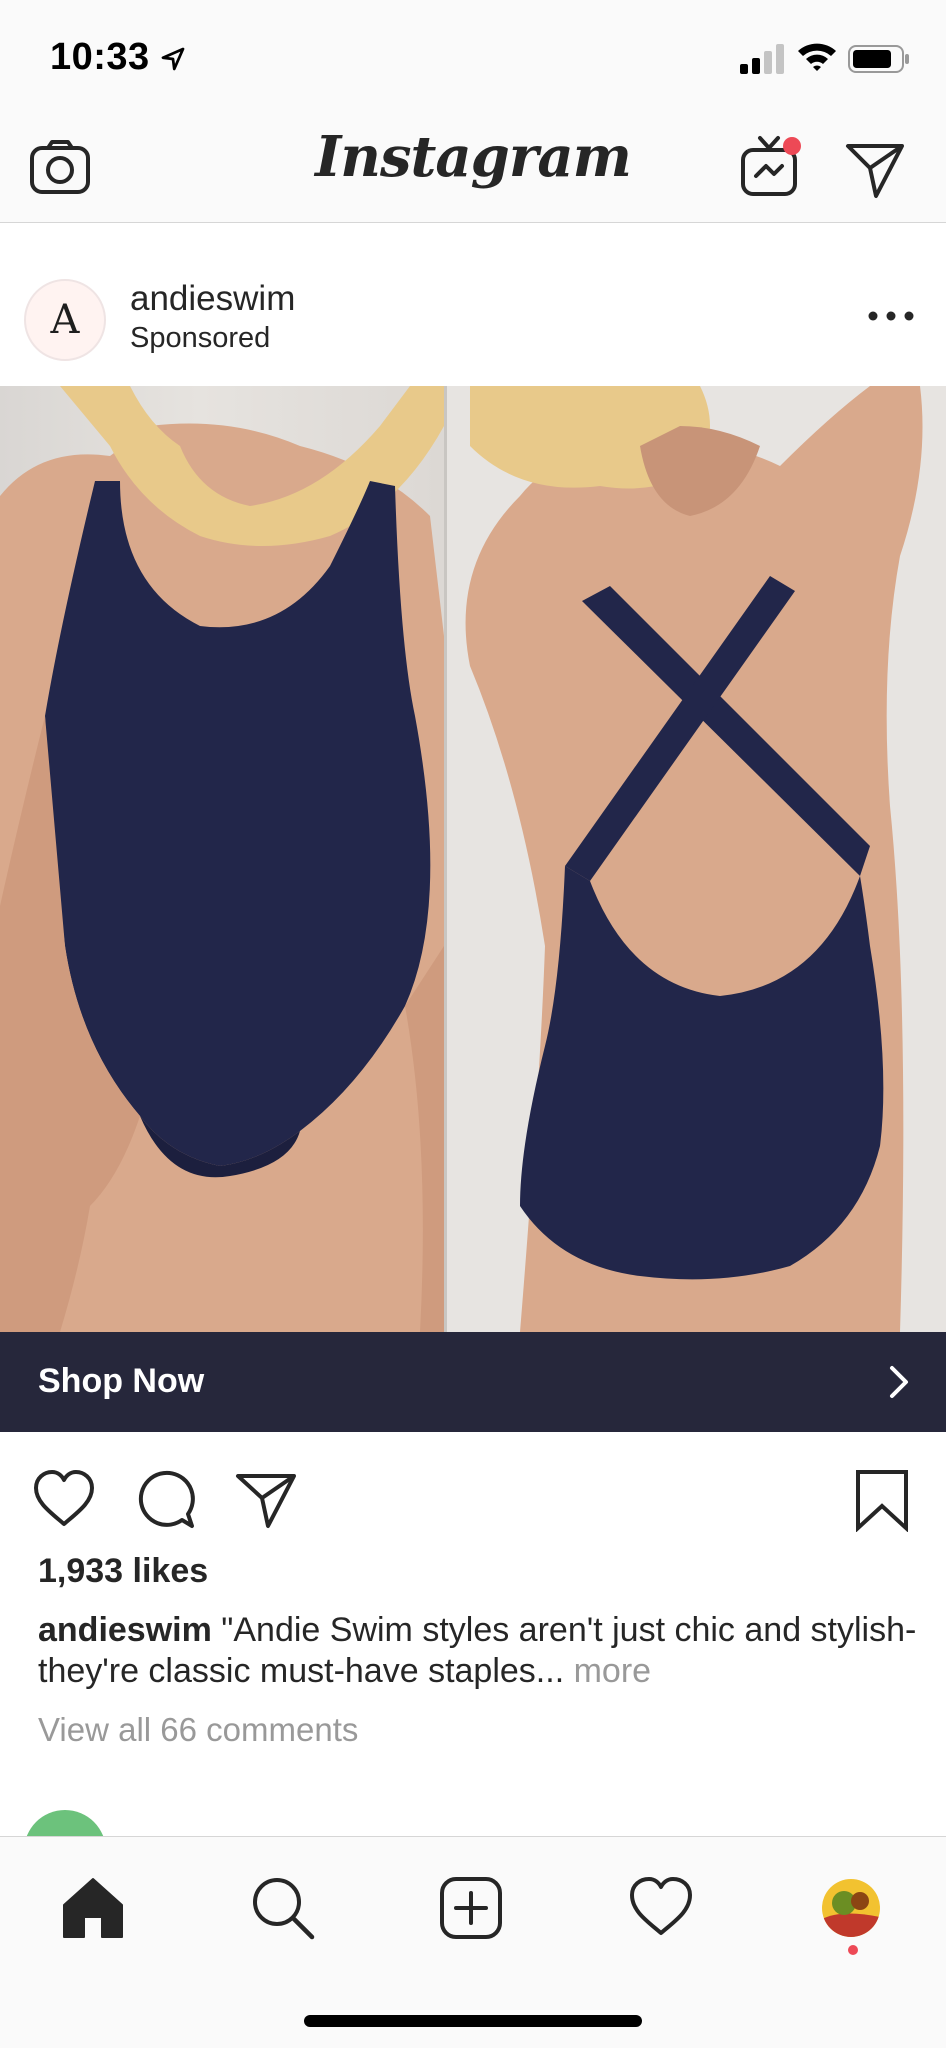 This screenshot has height=2048, width=946. What do you see at coordinates (93, 1908) in the screenshot?
I see `home-icon` at bounding box center [93, 1908].